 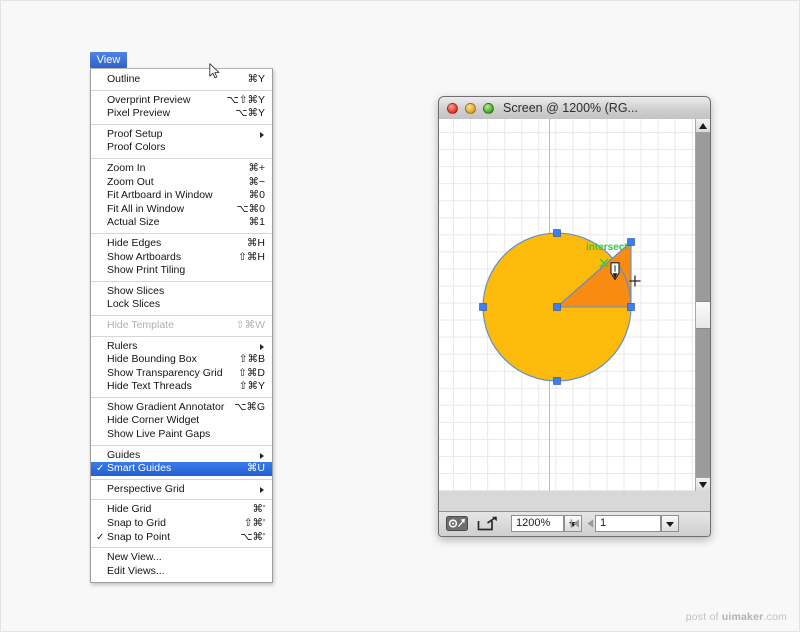 What do you see at coordinates (181, 510) in the screenshot?
I see `menu-item-hide-grid: Hide Grid ⌘'` at bounding box center [181, 510].